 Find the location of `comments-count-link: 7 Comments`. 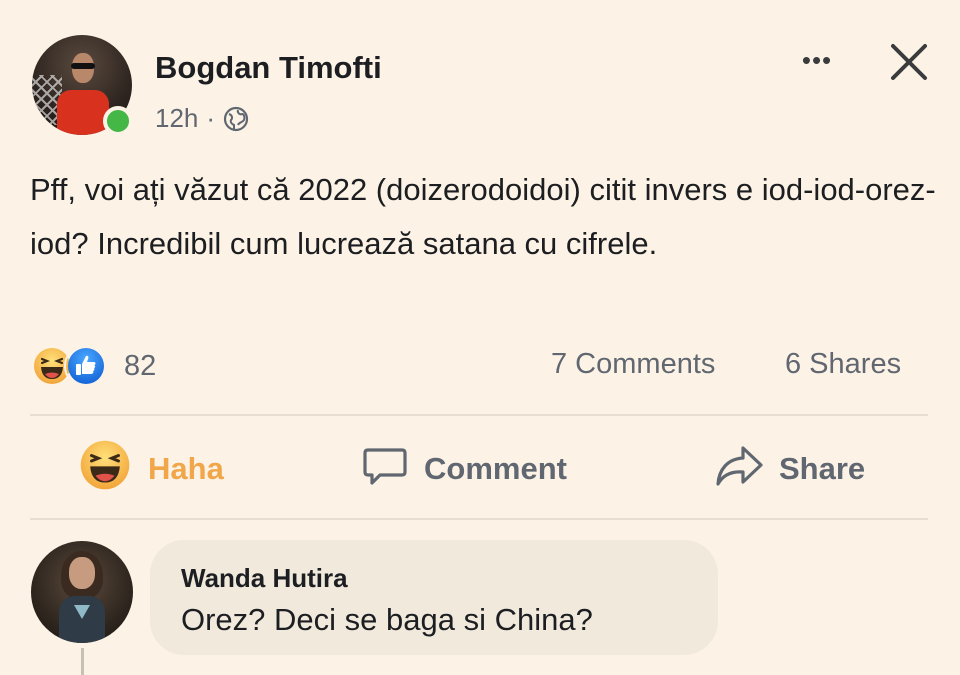

comments-count-link: 7 Comments is located at coordinates (633, 364).